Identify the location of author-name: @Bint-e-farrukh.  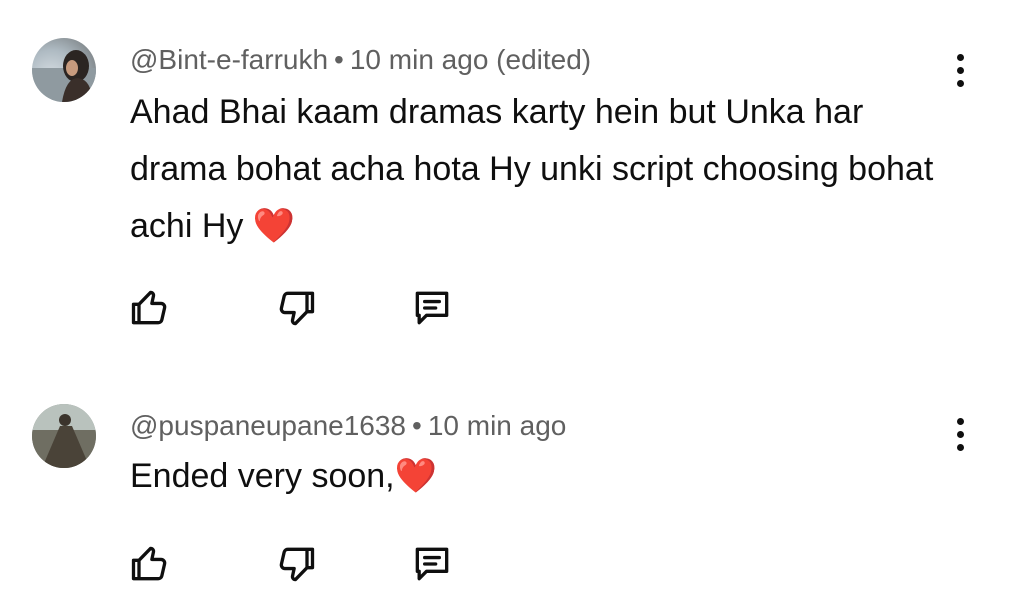
(229, 59).